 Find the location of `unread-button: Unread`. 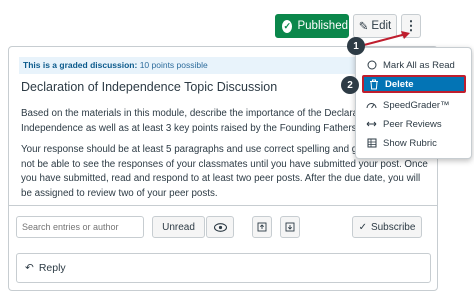

unread-button: Unread is located at coordinates (178, 227).